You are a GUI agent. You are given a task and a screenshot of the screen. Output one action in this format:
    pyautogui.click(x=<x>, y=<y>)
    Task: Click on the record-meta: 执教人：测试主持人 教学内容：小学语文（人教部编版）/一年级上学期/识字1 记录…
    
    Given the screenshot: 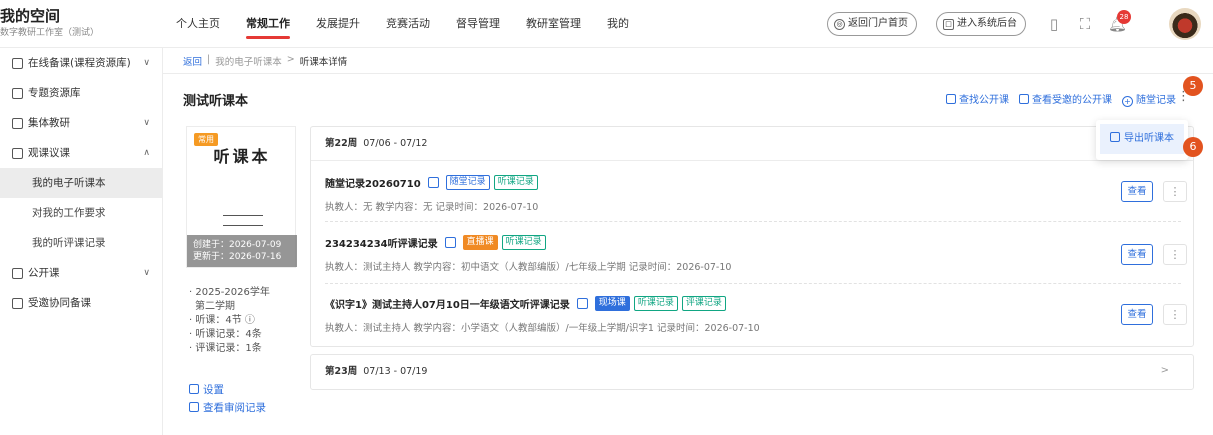 What is the action you would take?
    pyautogui.click(x=542, y=328)
    